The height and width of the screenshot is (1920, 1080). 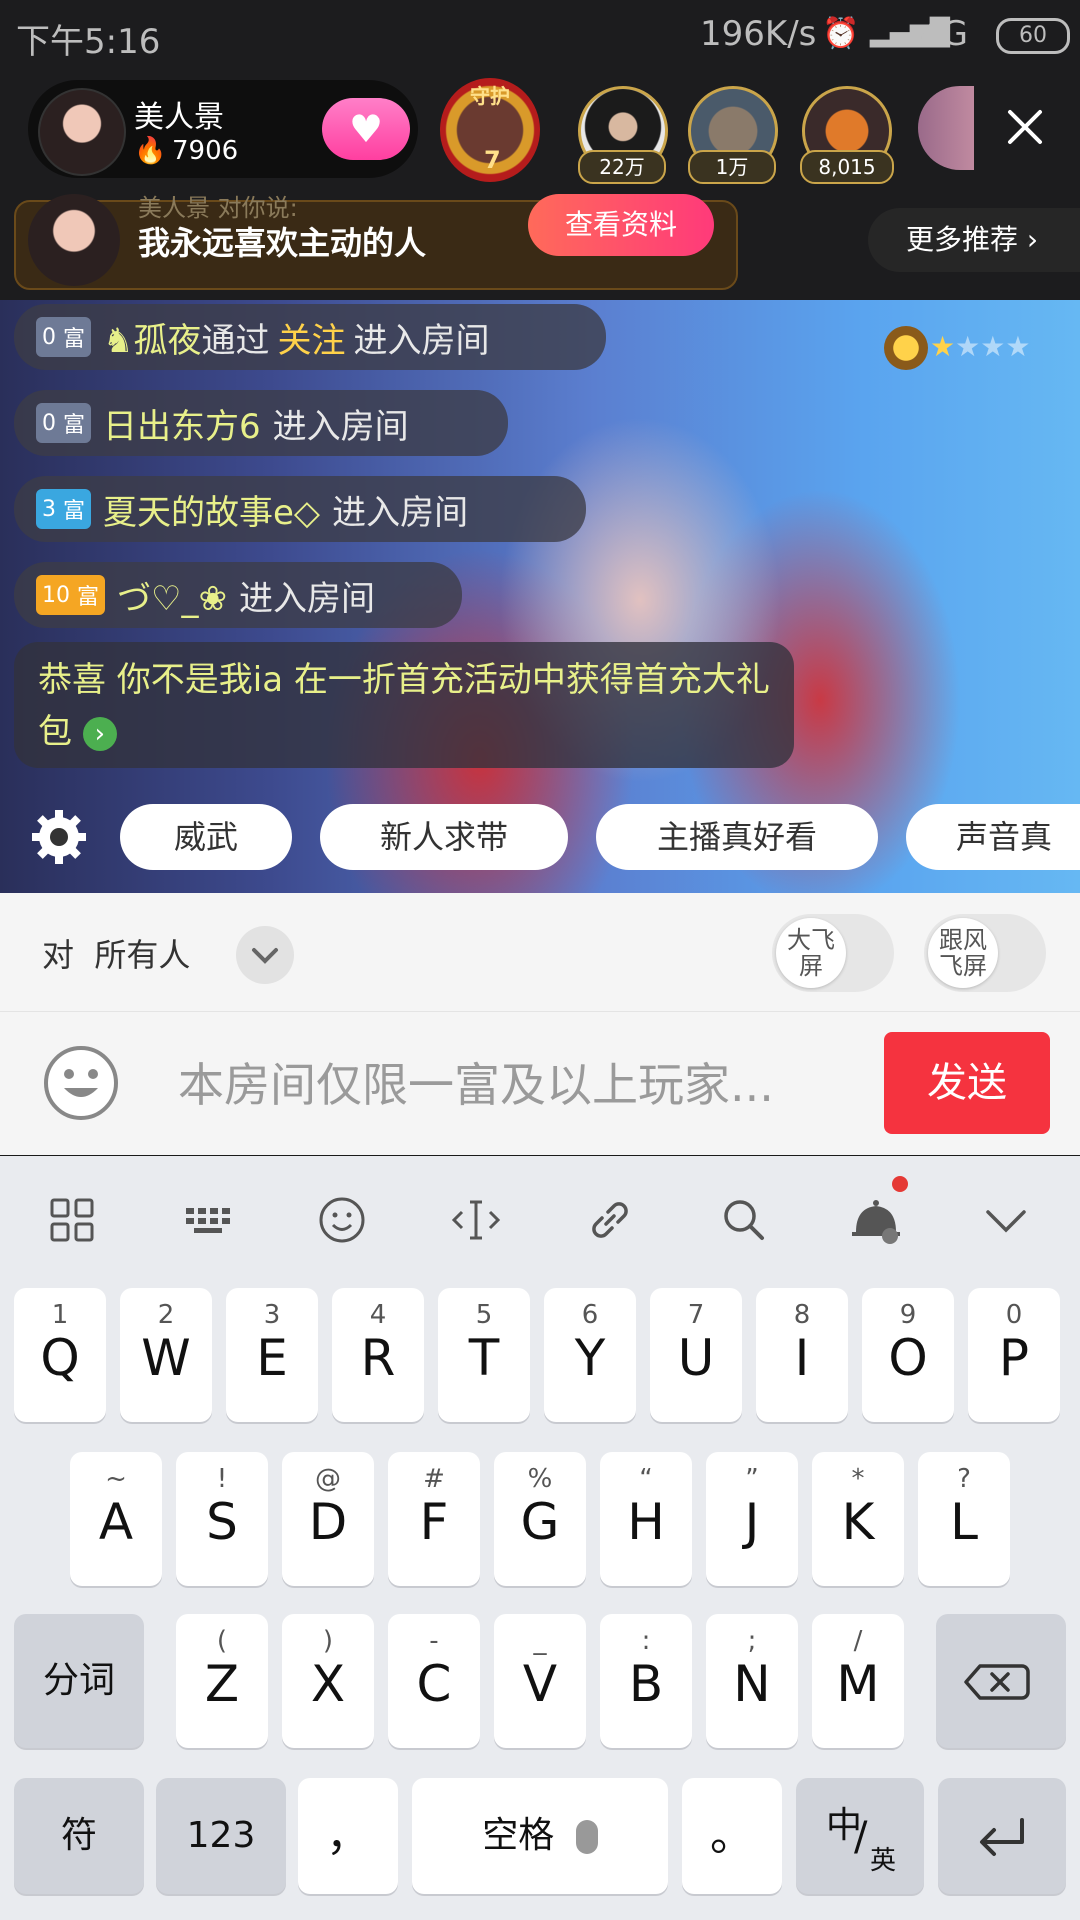 What do you see at coordinates (967, 1083) in the screenshot?
I see `send-button: 发送` at bounding box center [967, 1083].